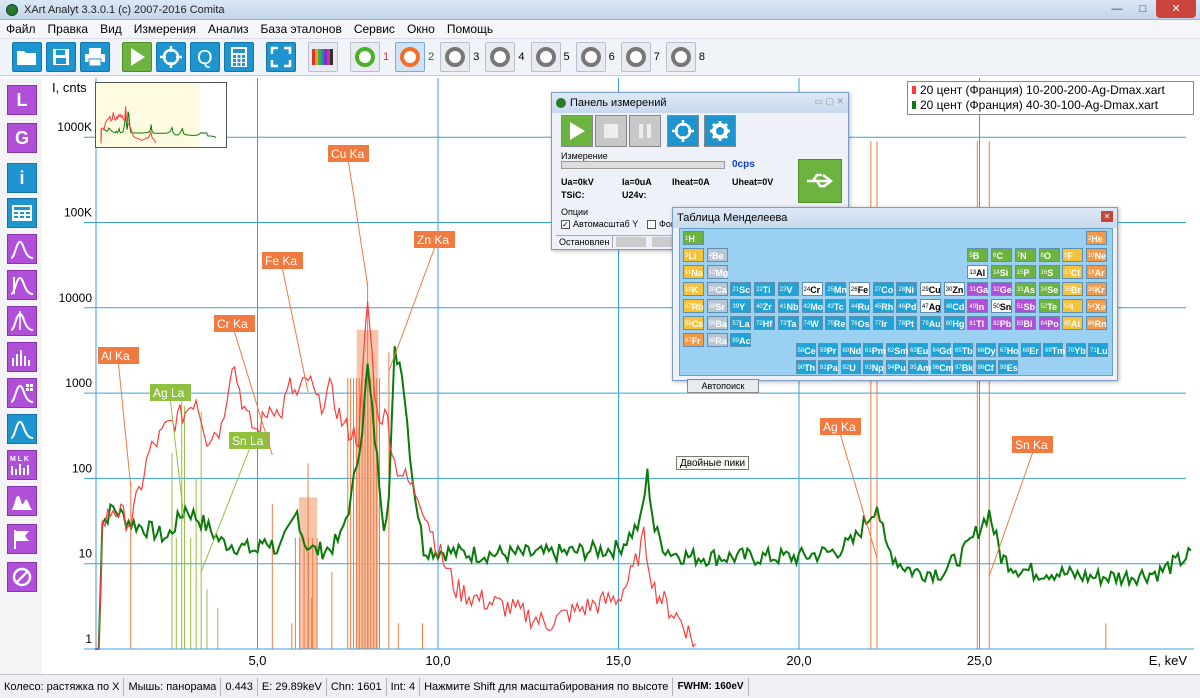 The width and height of the screenshot is (1200, 698). I want to click on element-ge: 32Ge, so click(1002, 289).